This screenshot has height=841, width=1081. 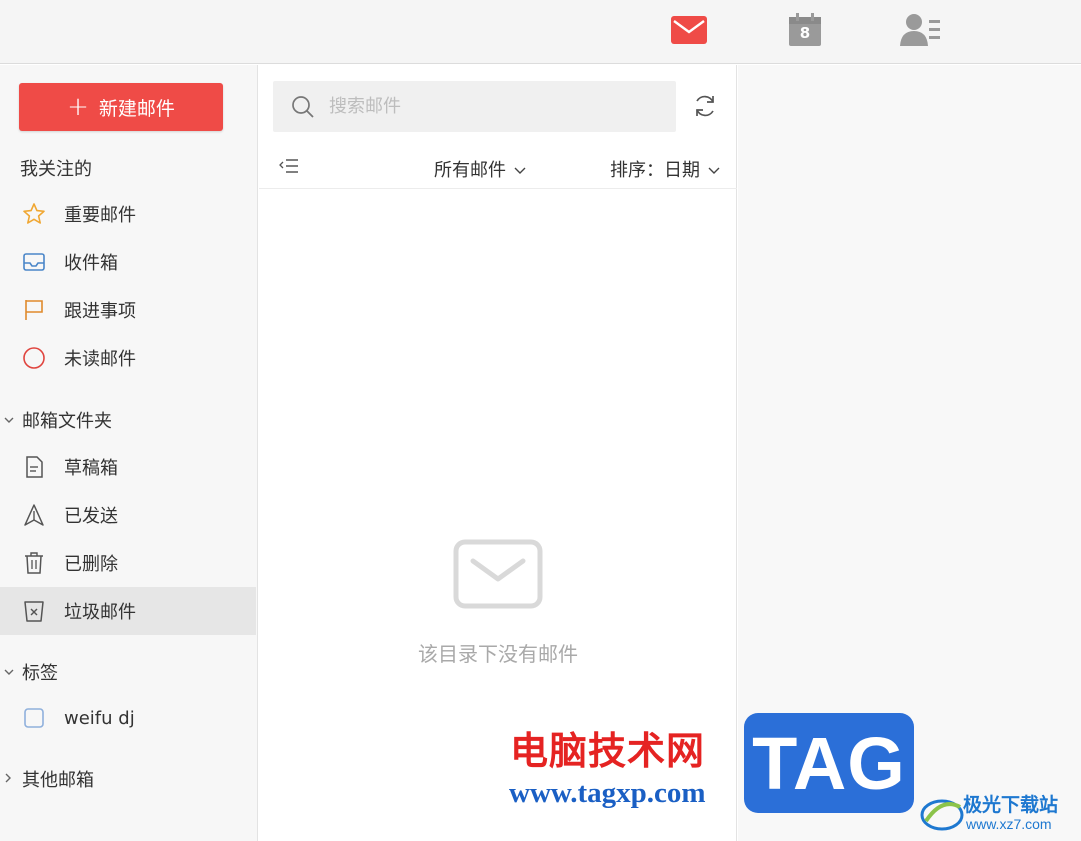 I want to click on other-mailboxes-toggle: 其他邮箱, so click(x=49, y=779).